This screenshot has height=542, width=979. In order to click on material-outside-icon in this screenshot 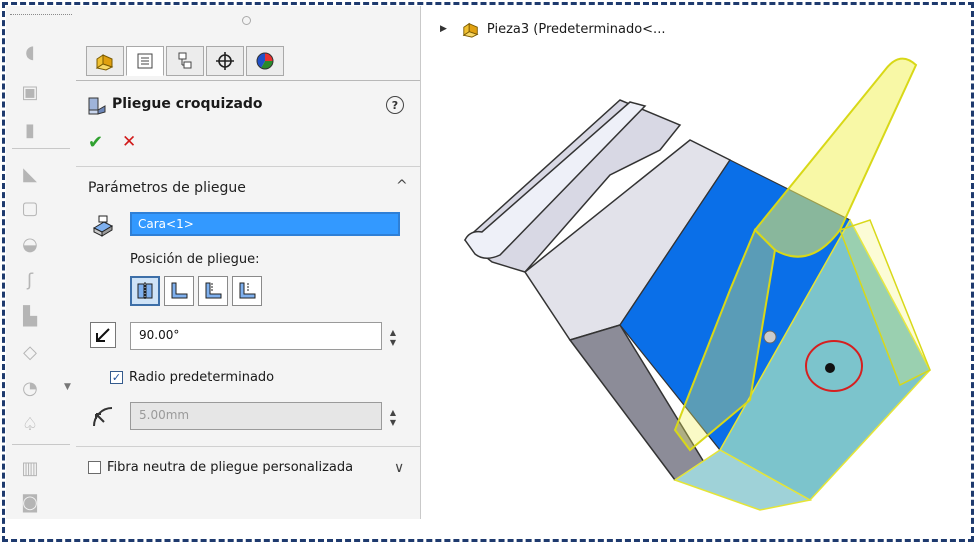, I will do `click(213, 290)`.